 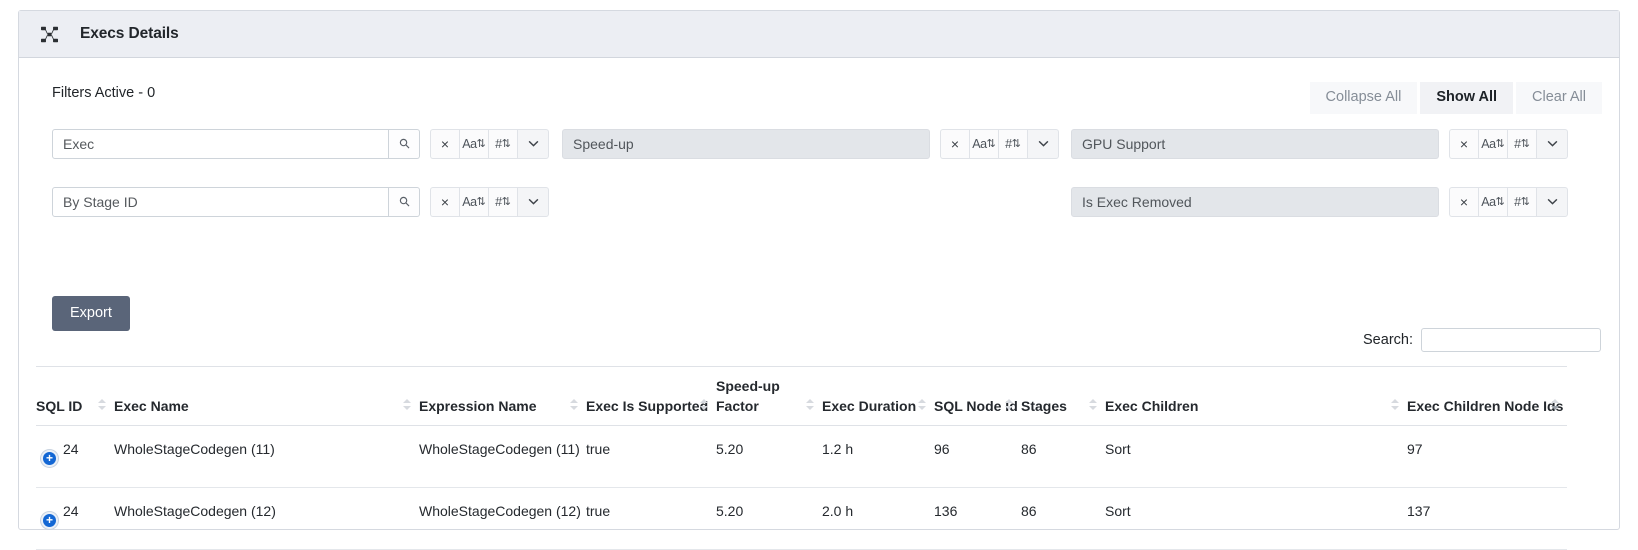 I want to click on is-exec-removed-filter-clear-button: ×, so click(x=1463, y=202).